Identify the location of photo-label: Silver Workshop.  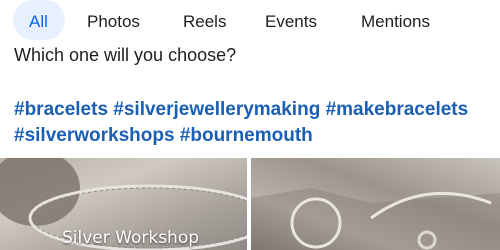
(131, 238).